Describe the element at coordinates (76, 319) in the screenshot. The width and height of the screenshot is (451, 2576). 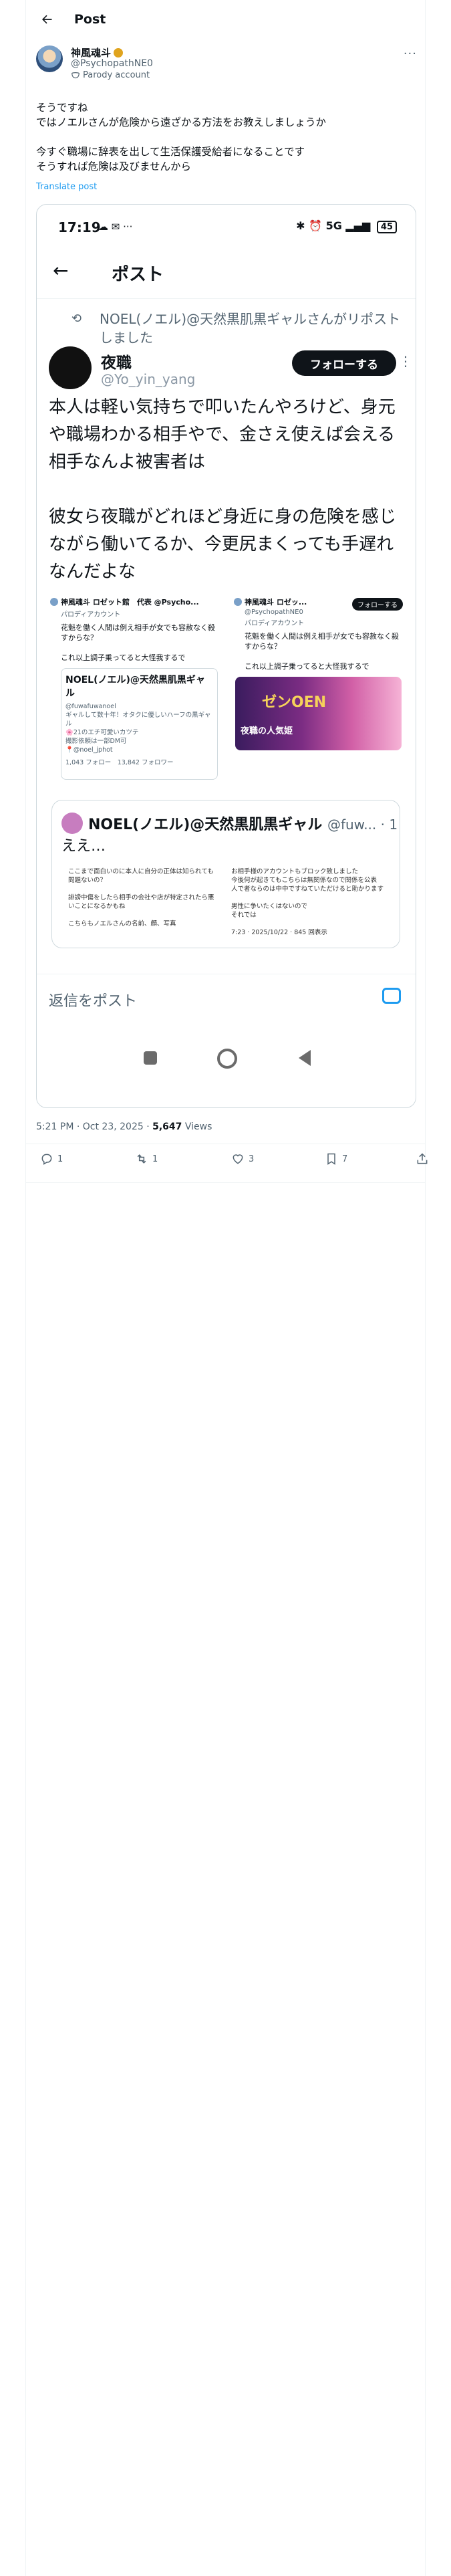
I see `repost-icon: ⟲` at that location.